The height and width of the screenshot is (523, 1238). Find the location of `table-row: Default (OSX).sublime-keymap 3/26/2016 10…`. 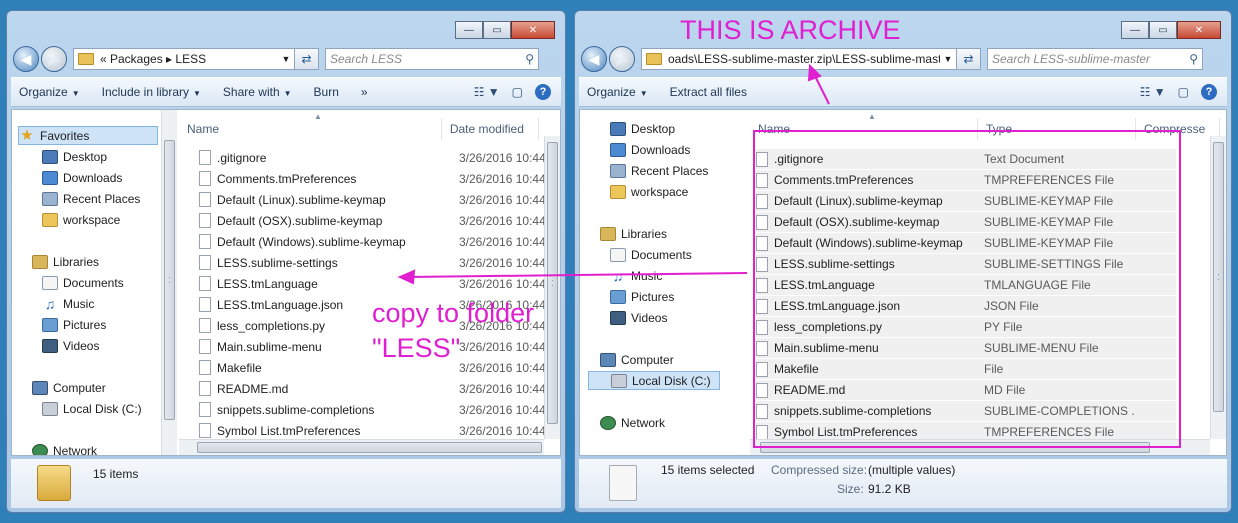

table-row: Default (OSX).sublime-keymap 3/26/2016 10… is located at coordinates (377, 220).